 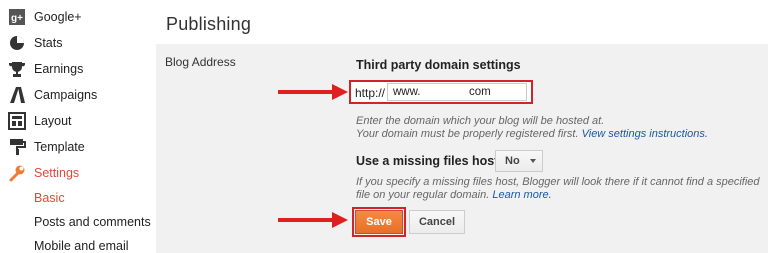 I want to click on sidebar-item-template: Template, so click(x=46, y=147).